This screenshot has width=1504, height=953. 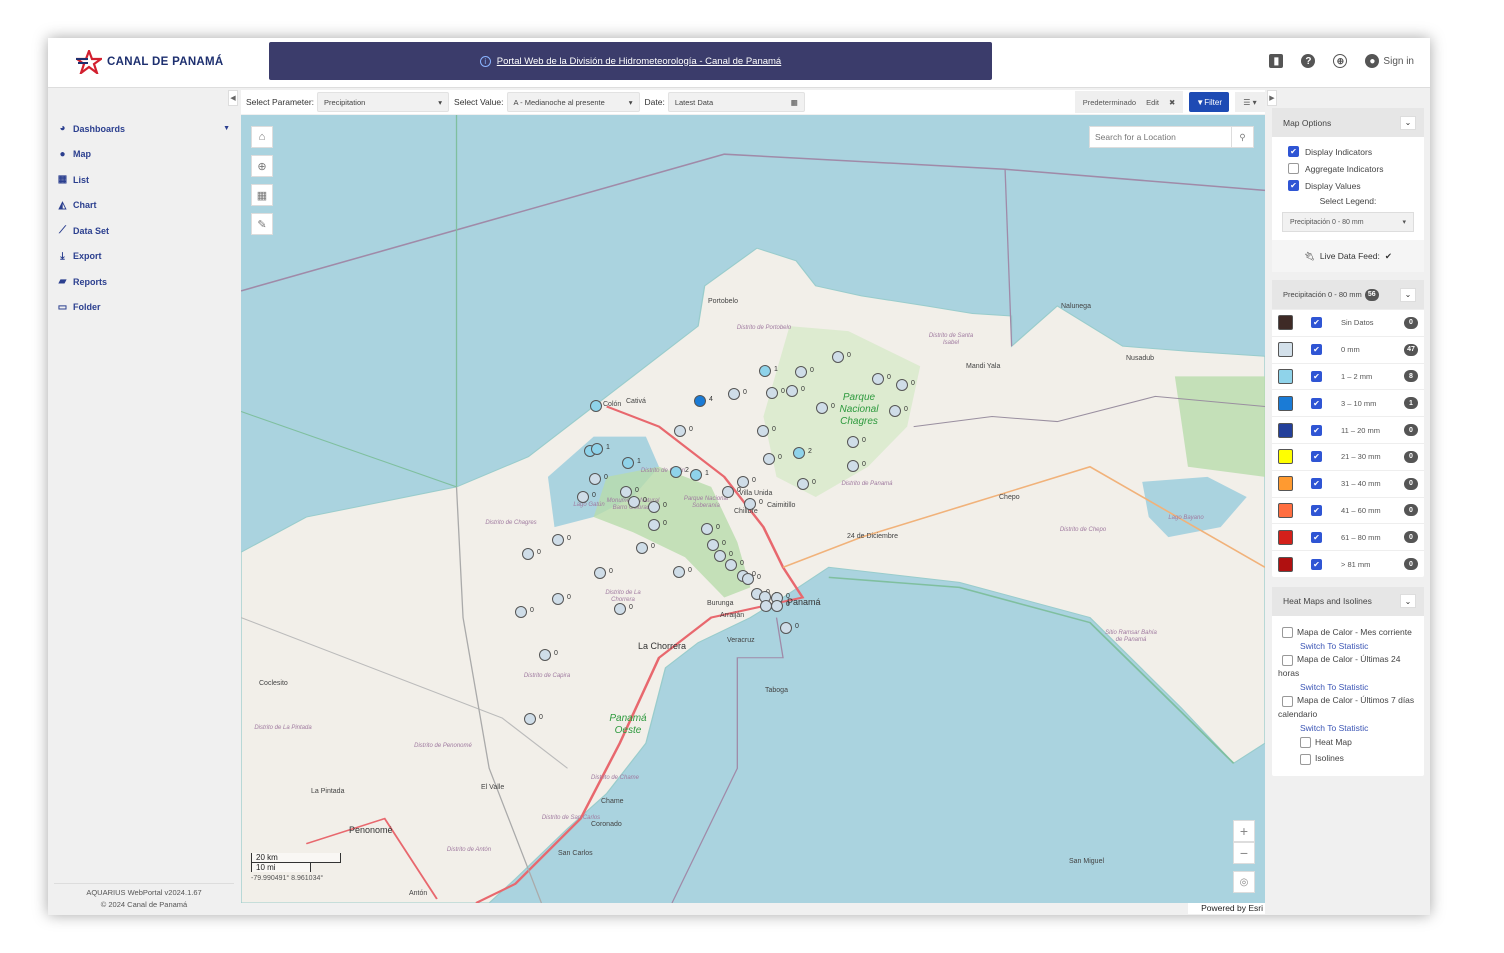 What do you see at coordinates (1389, 61) in the screenshot?
I see `sign-in-button: ● Sign in` at bounding box center [1389, 61].